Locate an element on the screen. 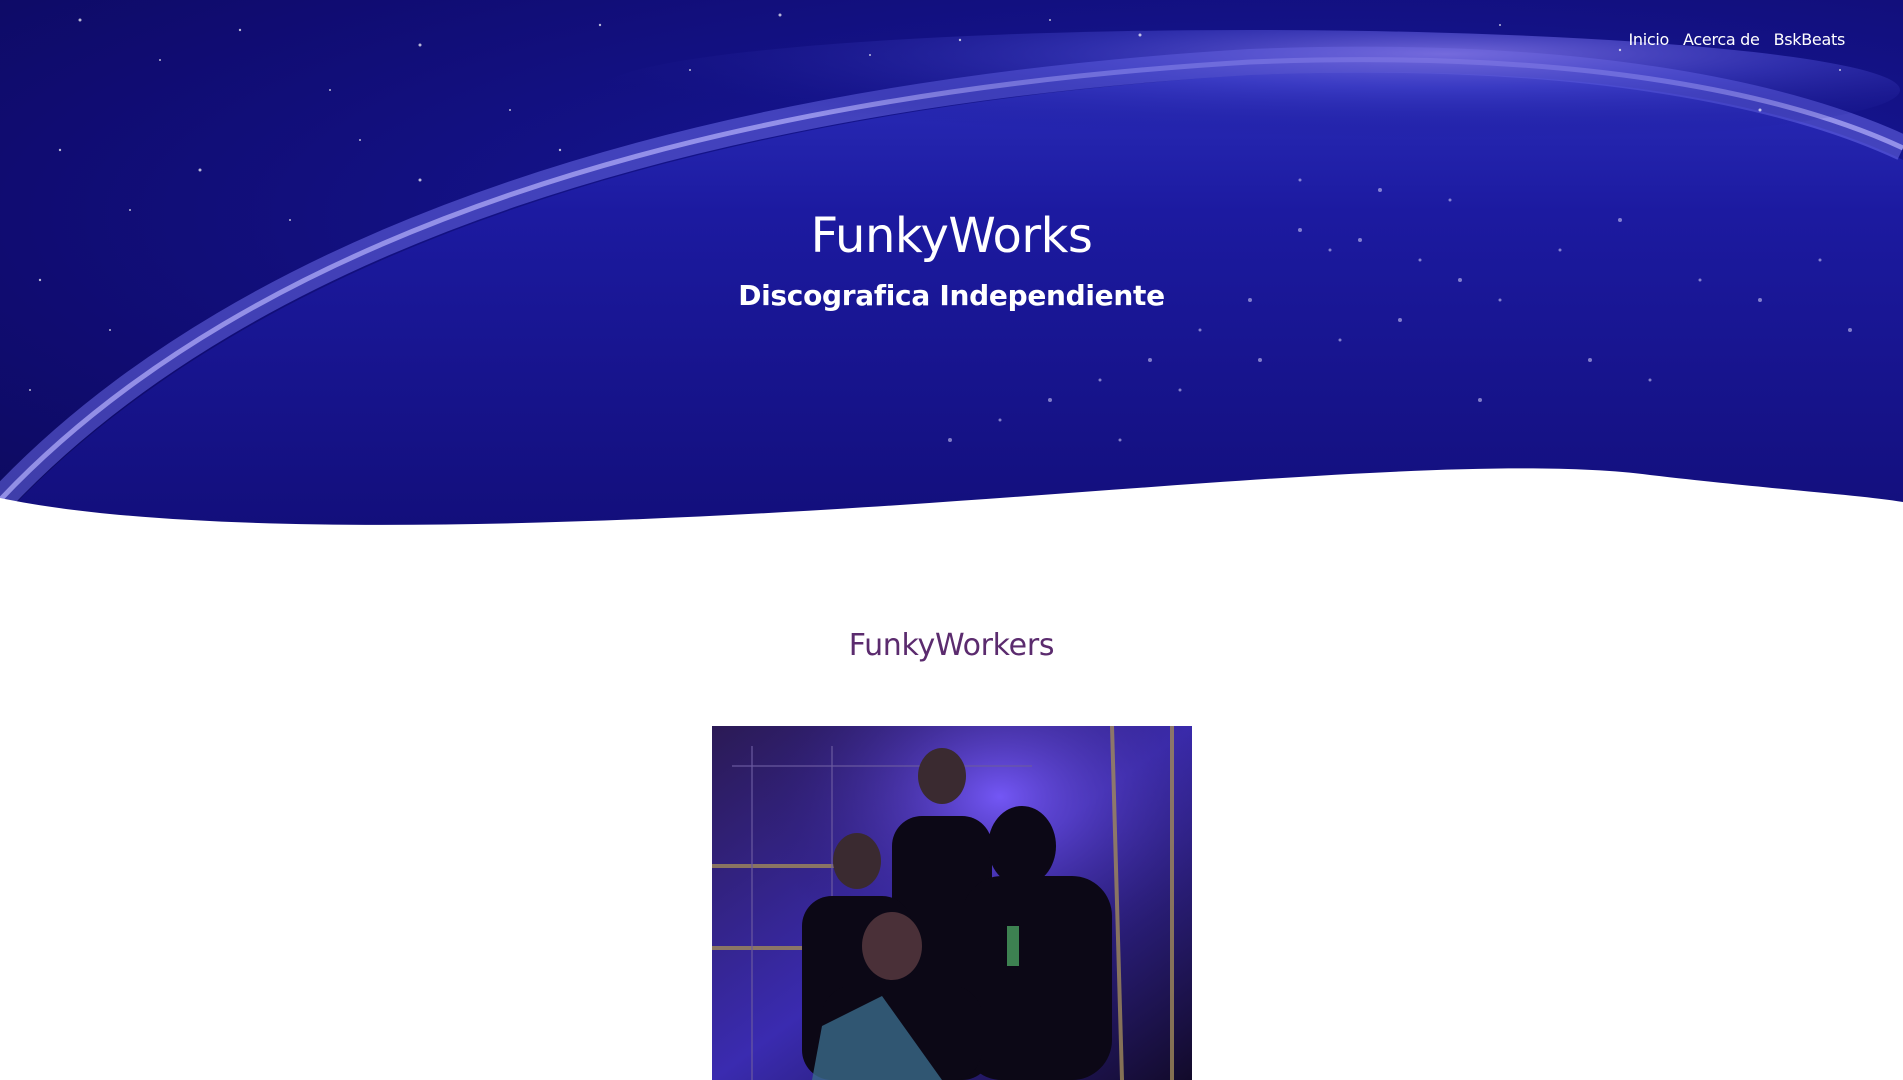  nav-link-acerca-de: Acerca de is located at coordinates (1721, 39).